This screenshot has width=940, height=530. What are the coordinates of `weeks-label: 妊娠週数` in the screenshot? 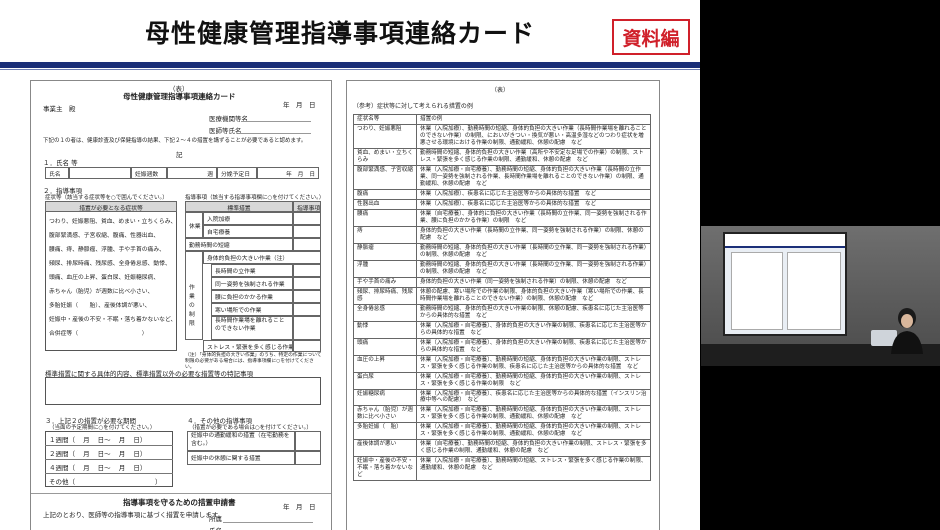 It's located at (149, 173).